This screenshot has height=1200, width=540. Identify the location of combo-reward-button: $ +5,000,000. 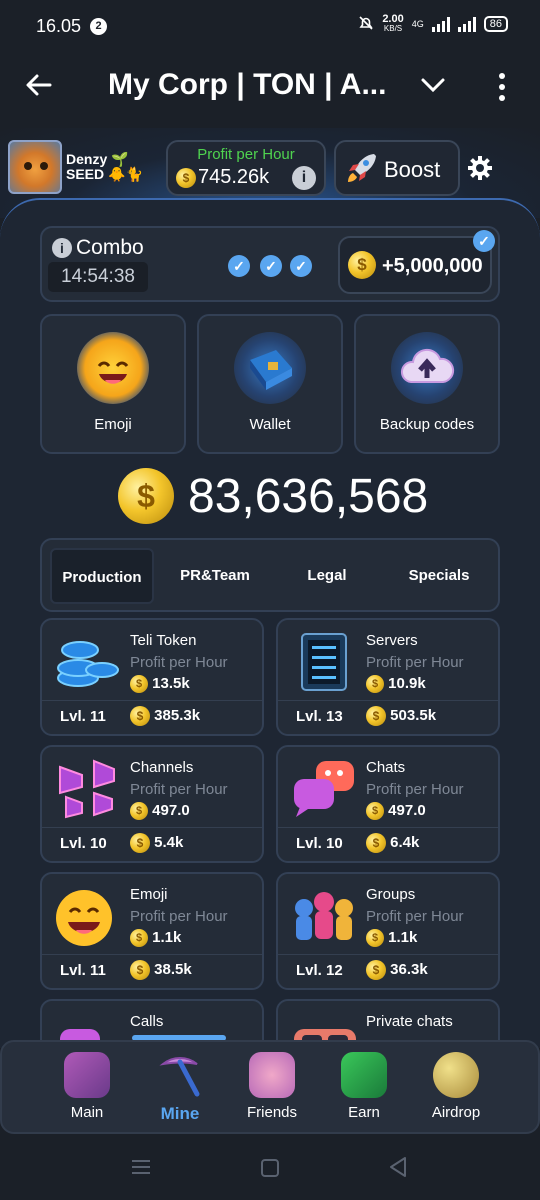
(415, 265).